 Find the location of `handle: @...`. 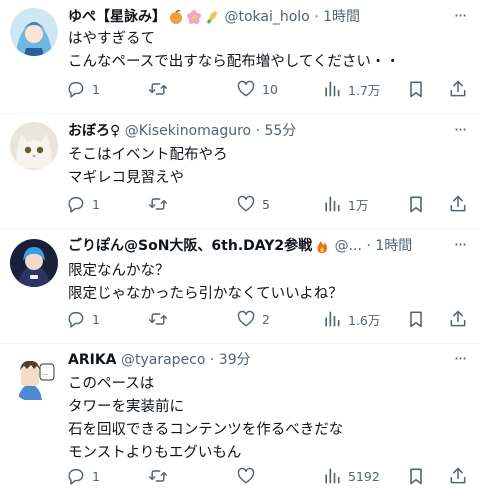

handle: @... is located at coordinates (348, 246).